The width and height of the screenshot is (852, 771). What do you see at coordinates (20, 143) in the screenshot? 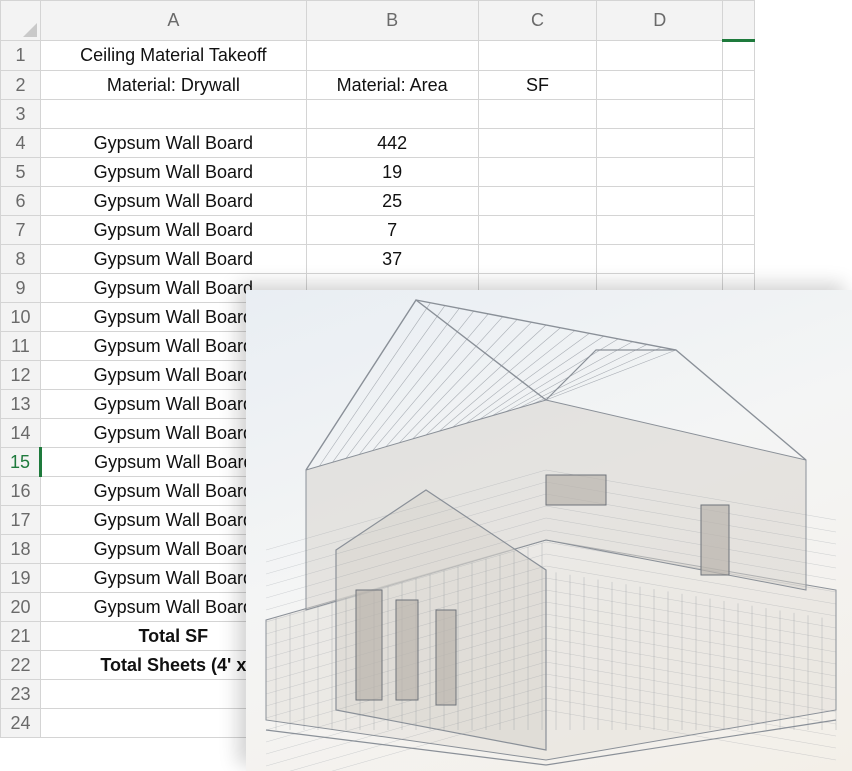
I see `row-header: 4` at bounding box center [20, 143].